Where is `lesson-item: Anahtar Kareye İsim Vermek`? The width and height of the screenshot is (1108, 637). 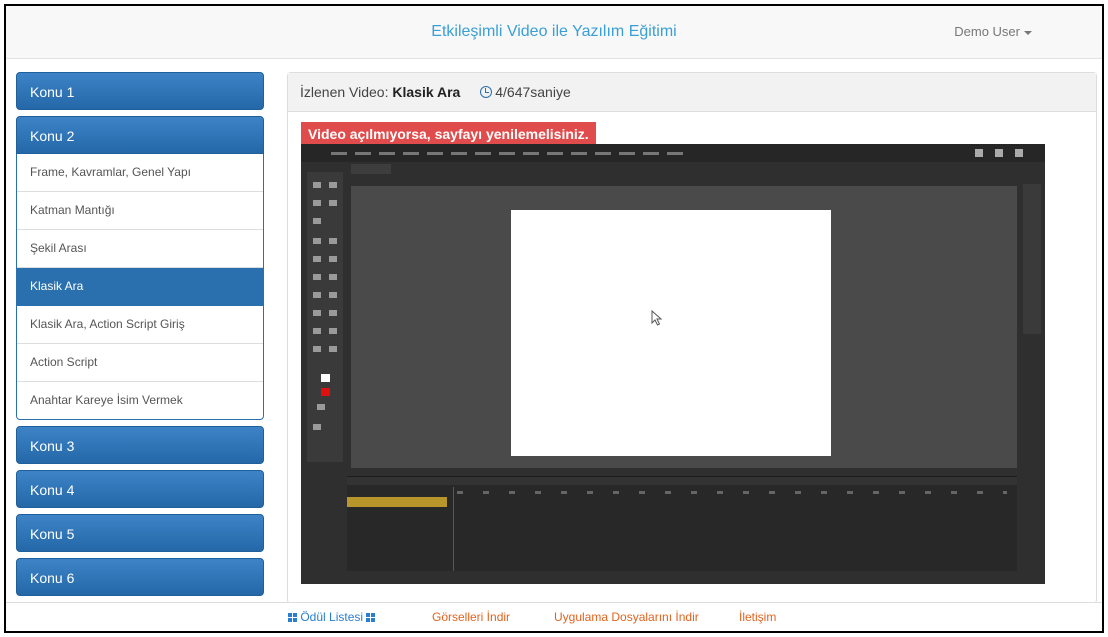 lesson-item: Anahtar Kareye İsim Vermek is located at coordinates (140, 400).